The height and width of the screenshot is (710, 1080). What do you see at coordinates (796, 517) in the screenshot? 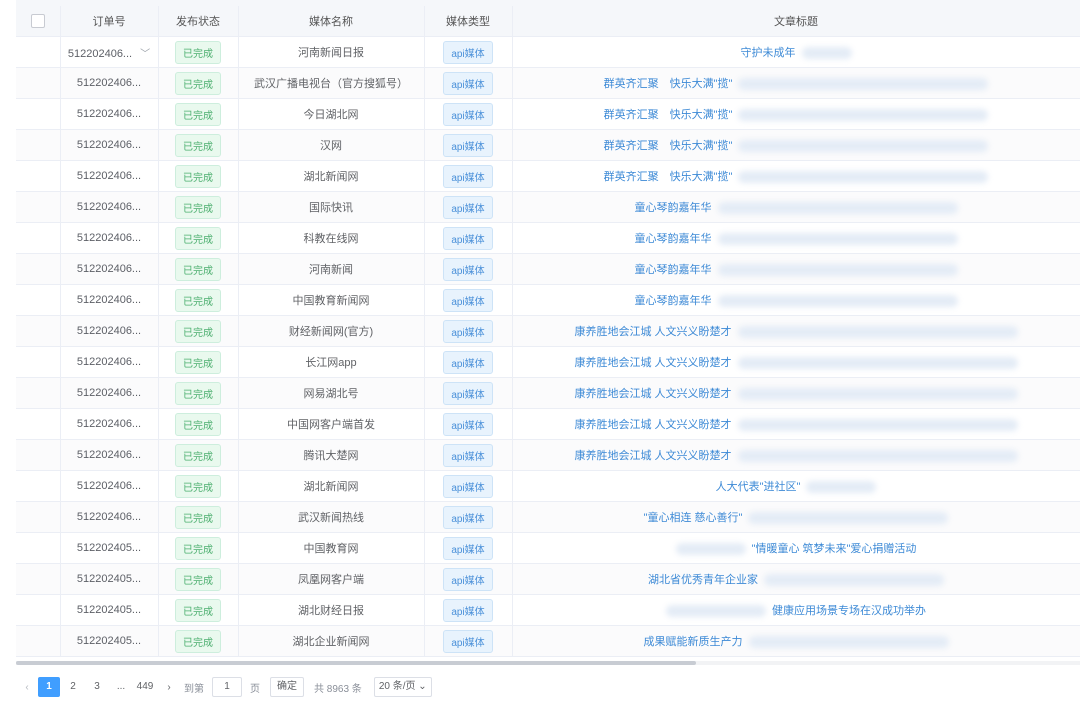
I see `article-title-cell: "童心相连 慈心善行"` at bounding box center [796, 517].